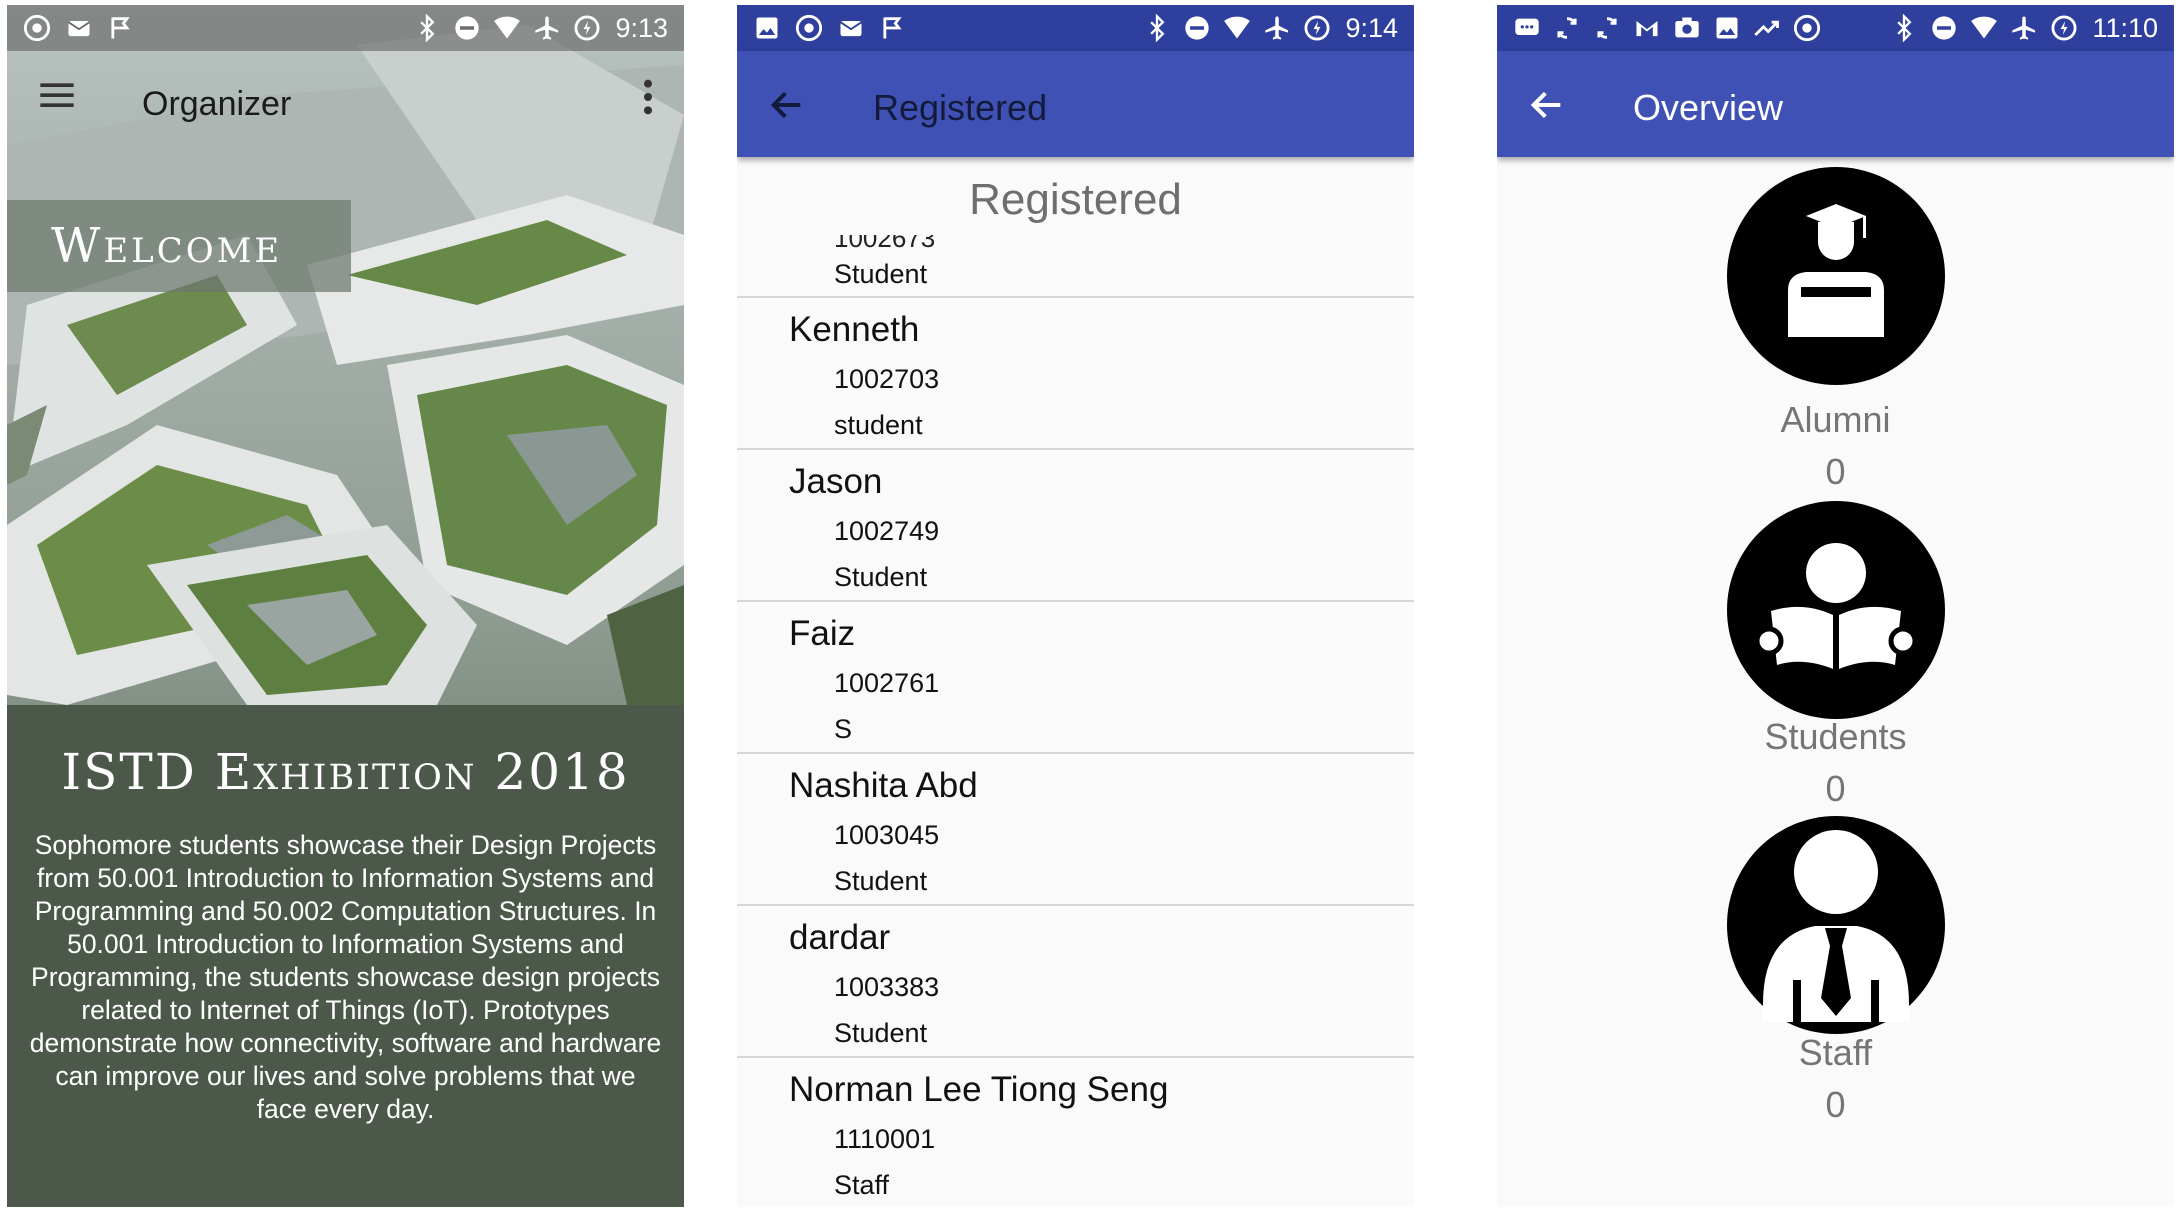 This screenshot has height=1214, width=2180. Describe the element at coordinates (887, 987) in the screenshot. I see `list-item-id: 1003383` at that location.